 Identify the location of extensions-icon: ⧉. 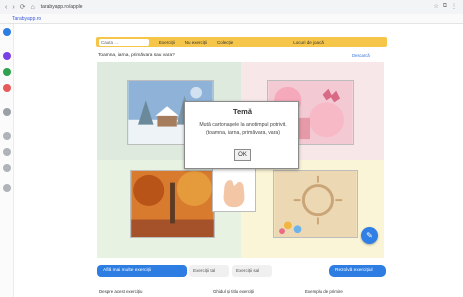
(445, 6).